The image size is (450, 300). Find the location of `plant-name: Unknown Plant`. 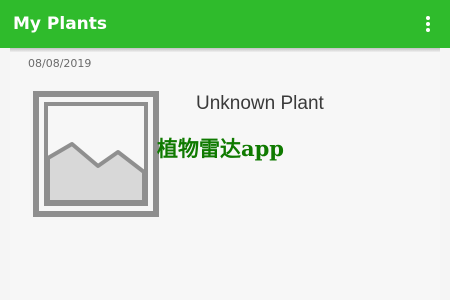

plant-name: Unknown Plant is located at coordinates (260, 103).